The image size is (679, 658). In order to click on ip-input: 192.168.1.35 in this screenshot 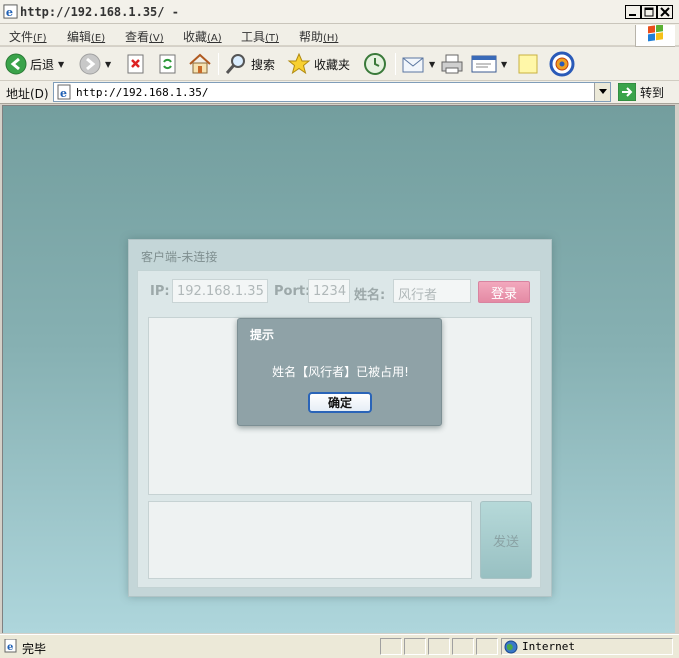, I will do `click(220, 291)`.